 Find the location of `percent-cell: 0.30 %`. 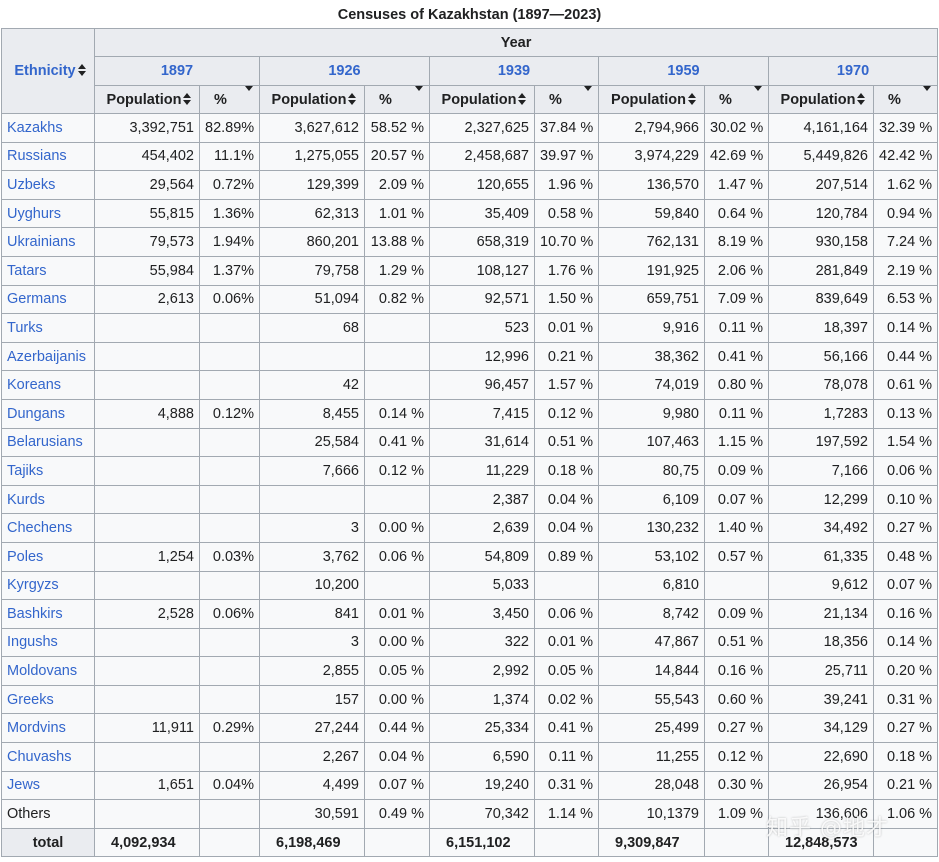

percent-cell: 0.30 % is located at coordinates (736, 785).